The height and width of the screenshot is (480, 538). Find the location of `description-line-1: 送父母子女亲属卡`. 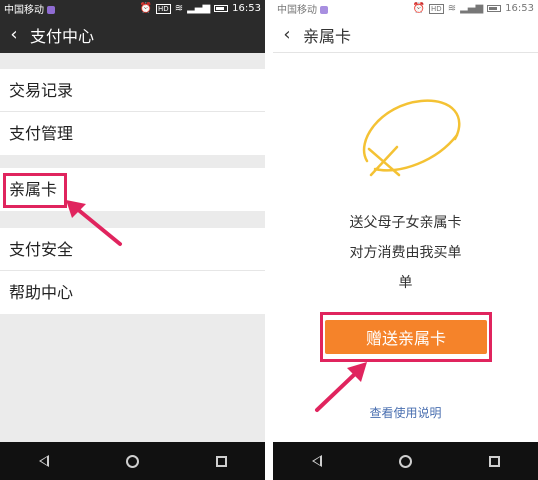

description-line-1: 送父母子女亲属卡 is located at coordinates (405, 223).